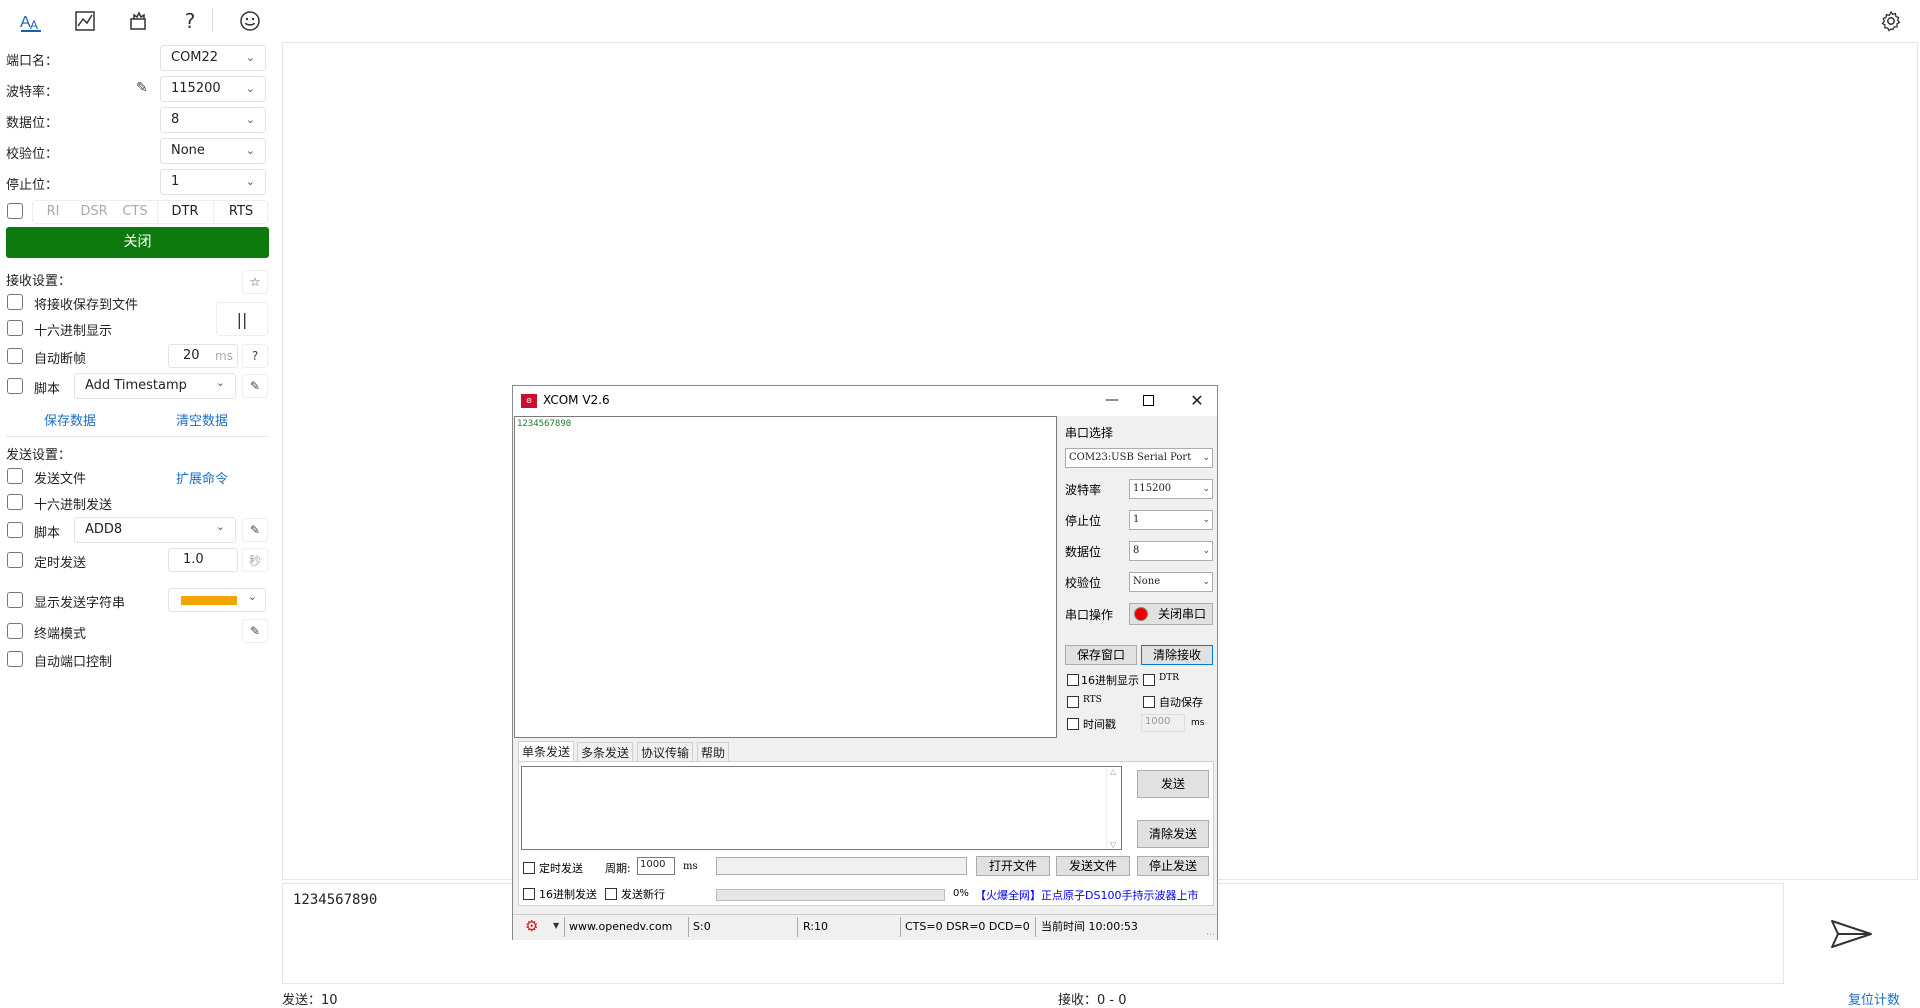 This screenshot has width=1920, height=1008. Describe the element at coordinates (15, 600) in the screenshot. I see `show-send-string-checkbox` at that location.